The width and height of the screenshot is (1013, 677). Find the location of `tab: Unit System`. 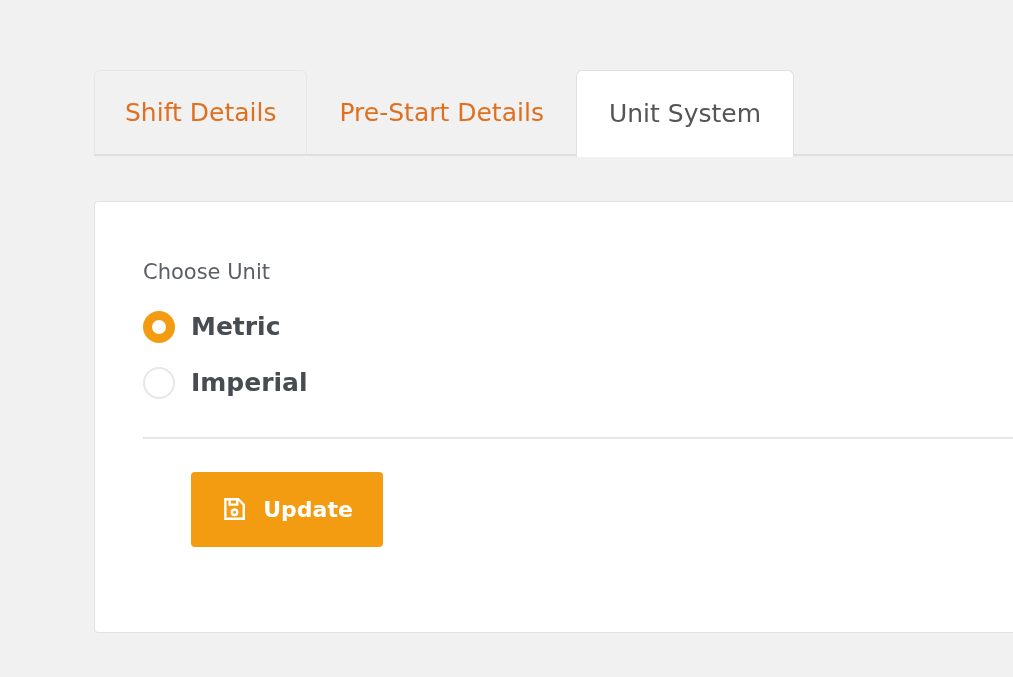

tab: Unit System is located at coordinates (684, 113).